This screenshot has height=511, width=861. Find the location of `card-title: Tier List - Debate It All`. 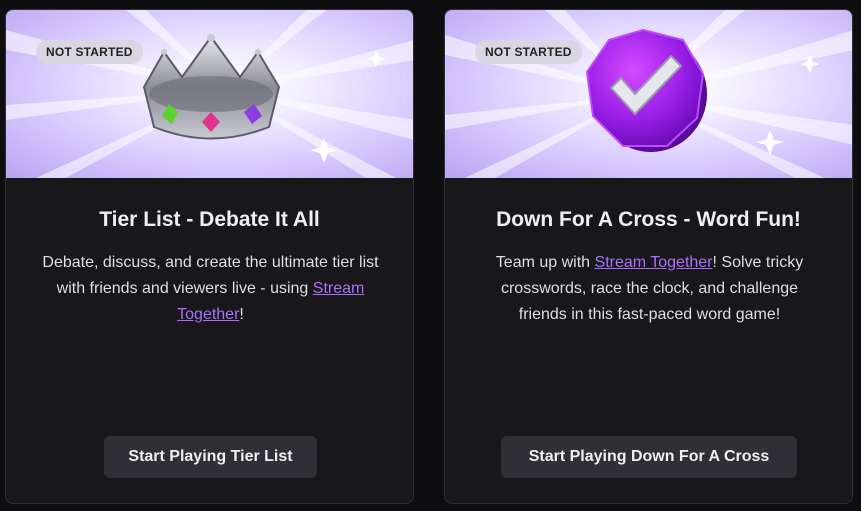

card-title: Tier List - Debate It All is located at coordinates (209, 219).